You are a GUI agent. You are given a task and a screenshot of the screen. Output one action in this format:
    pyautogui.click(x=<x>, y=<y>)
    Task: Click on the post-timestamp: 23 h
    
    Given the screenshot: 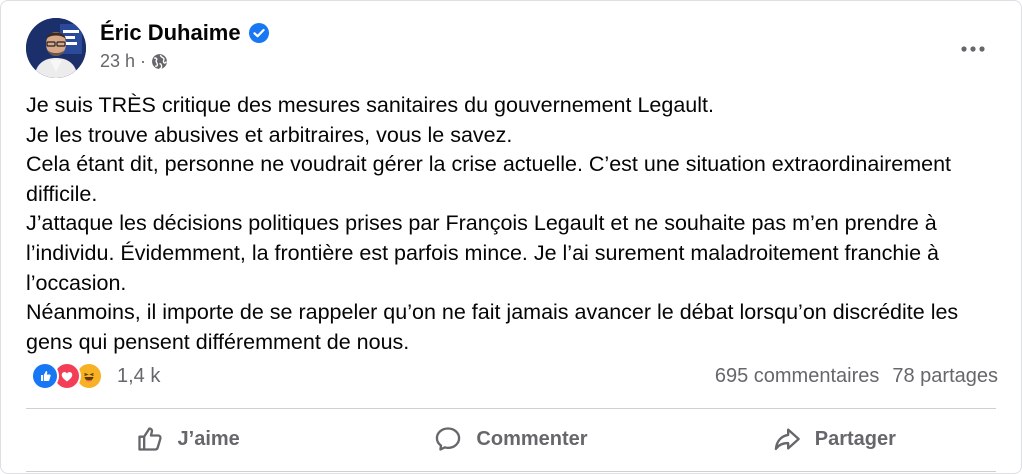 What is the action you would take?
    pyautogui.click(x=117, y=61)
    